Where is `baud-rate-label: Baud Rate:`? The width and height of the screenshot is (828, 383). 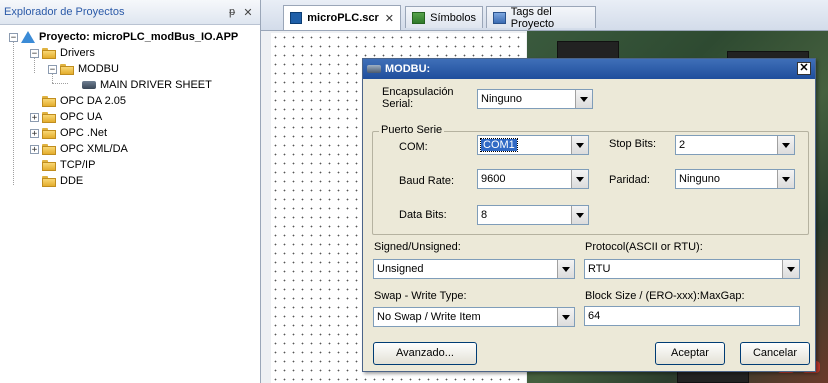
baud-rate-label: Baud Rate: is located at coordinates (427, 181).